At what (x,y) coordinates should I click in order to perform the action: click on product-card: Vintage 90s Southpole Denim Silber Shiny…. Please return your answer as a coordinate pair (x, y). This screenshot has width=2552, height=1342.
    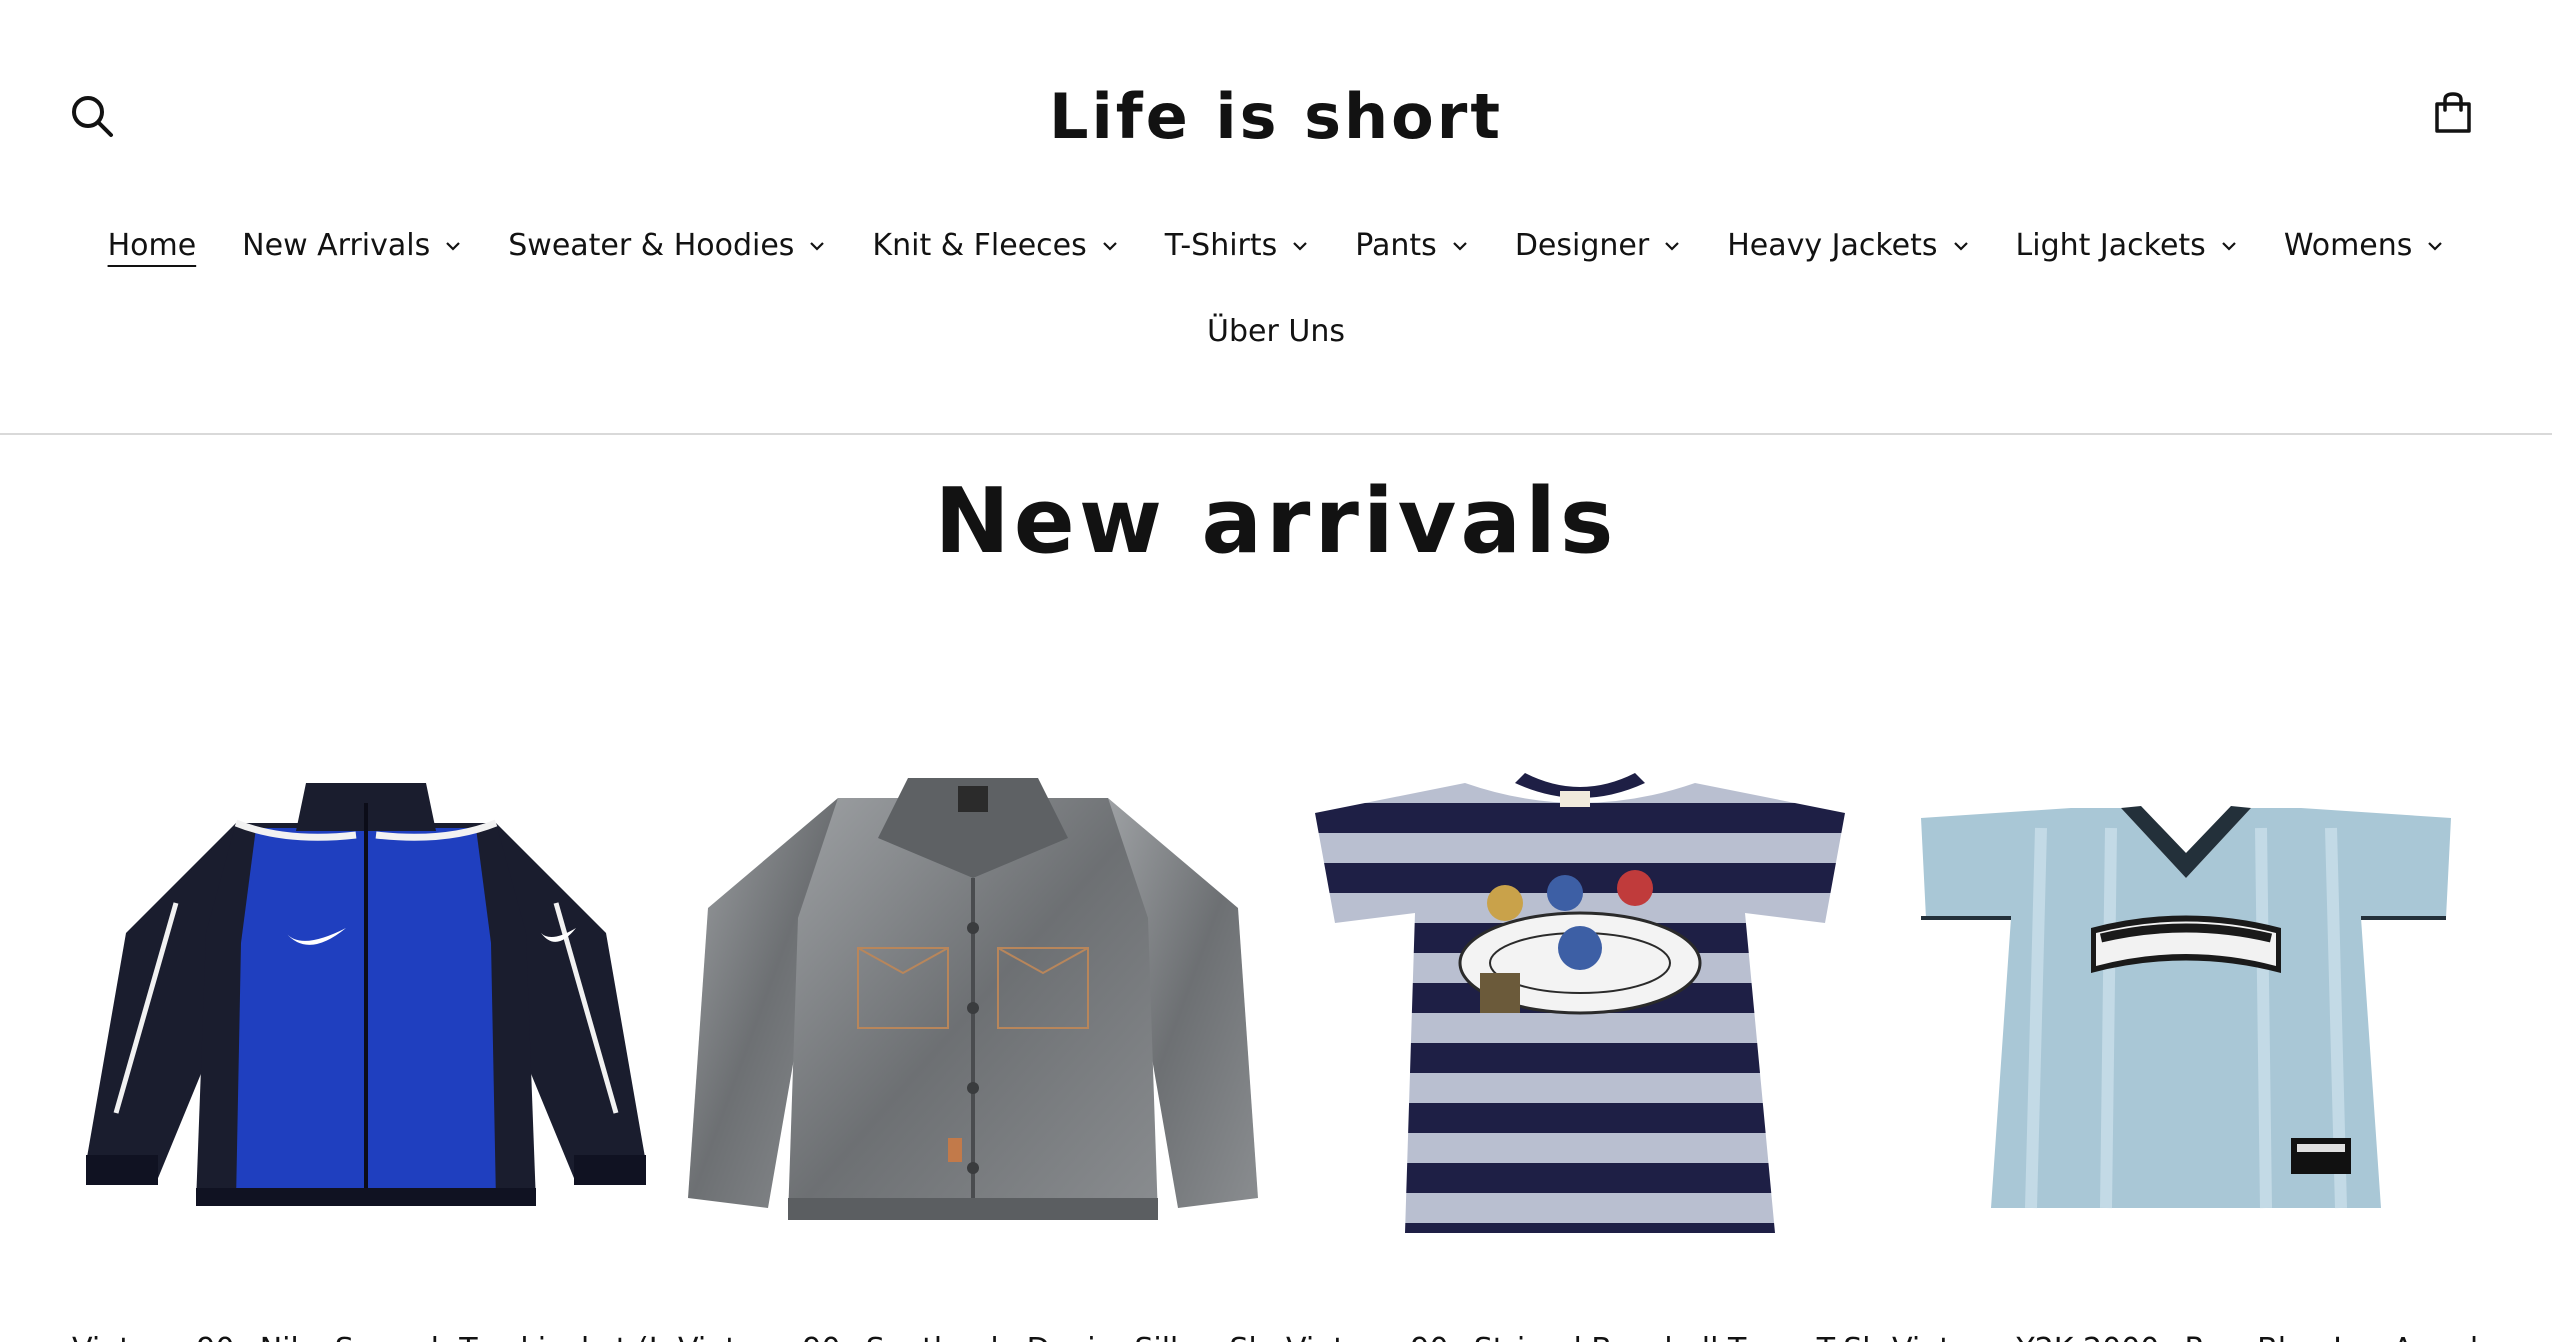
    Looking at the image, I should click on (973, 1035).